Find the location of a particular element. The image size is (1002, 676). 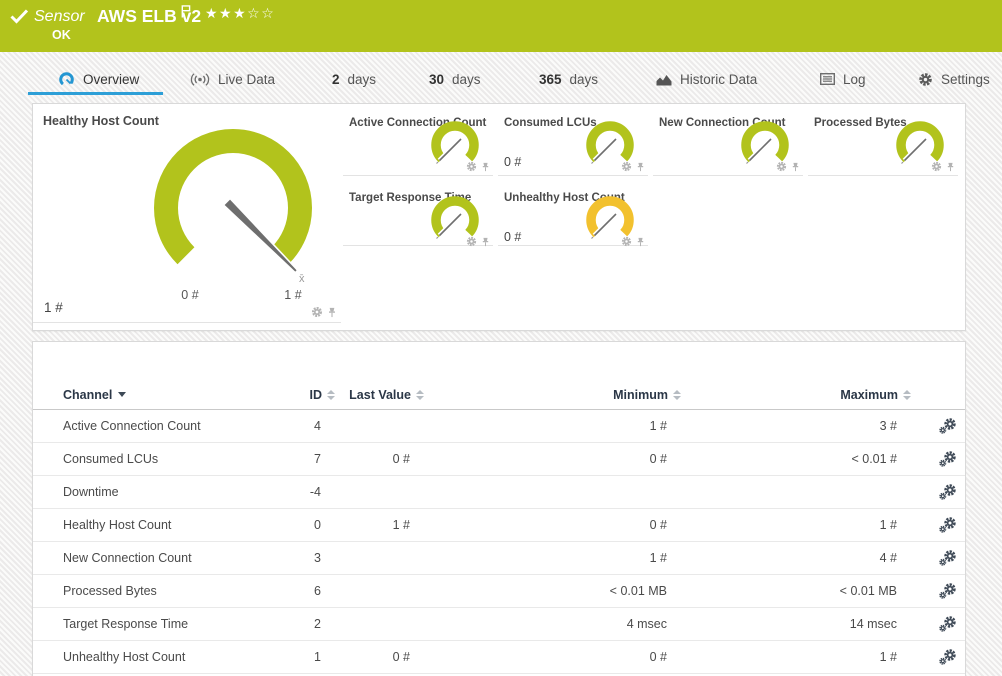

channel-name-cell: Target Response Time is located at coordinates (126, 624).